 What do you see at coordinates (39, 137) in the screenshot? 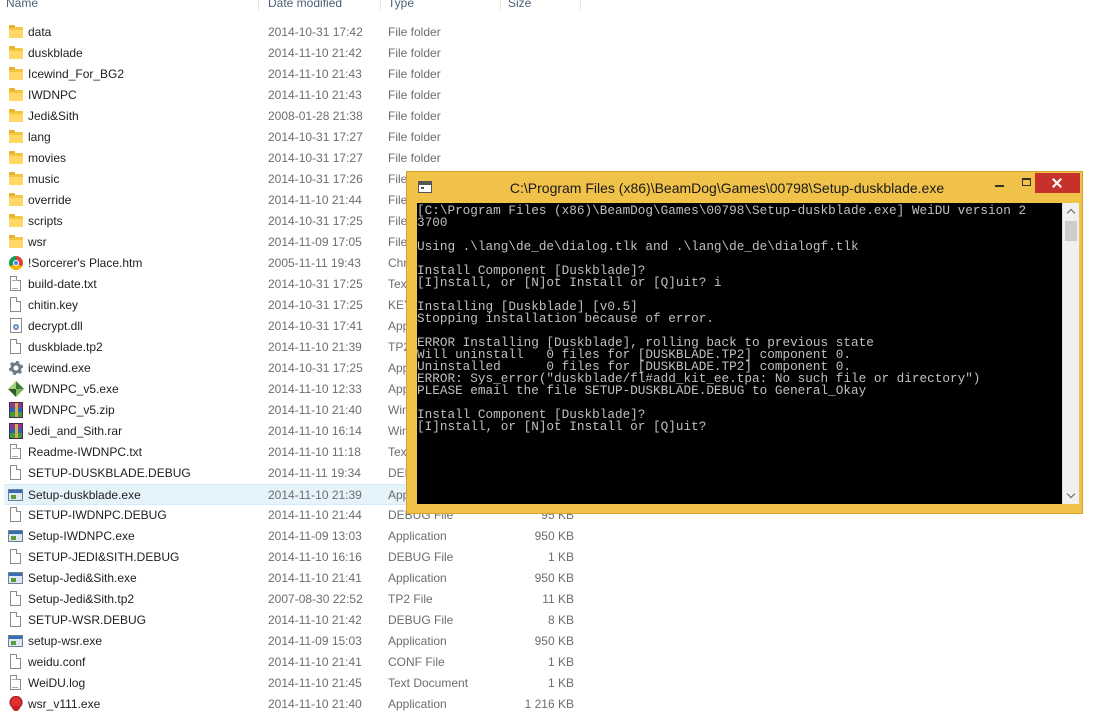
I see `file-name: lang` at bounding box center [39, 137].